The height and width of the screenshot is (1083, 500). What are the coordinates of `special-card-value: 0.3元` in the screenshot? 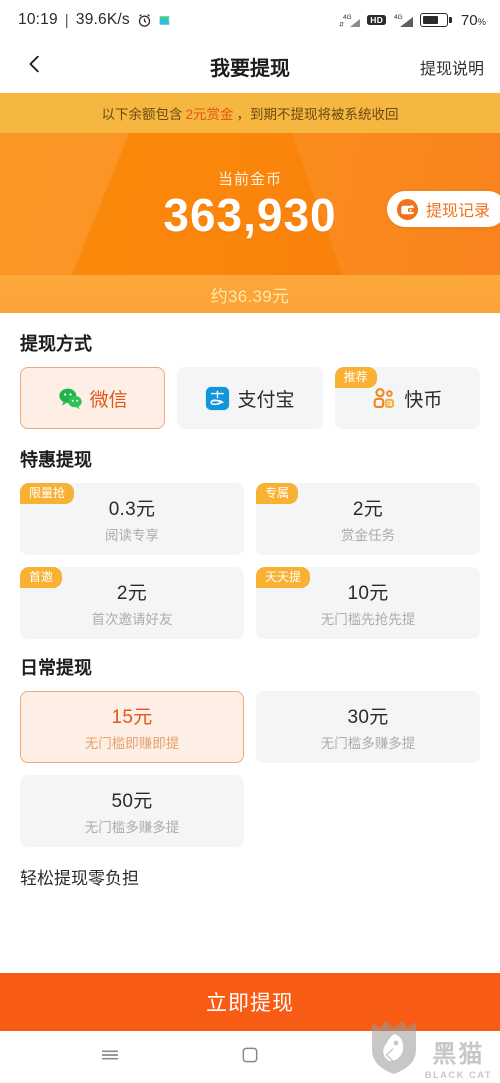 It's located at (132, 509).